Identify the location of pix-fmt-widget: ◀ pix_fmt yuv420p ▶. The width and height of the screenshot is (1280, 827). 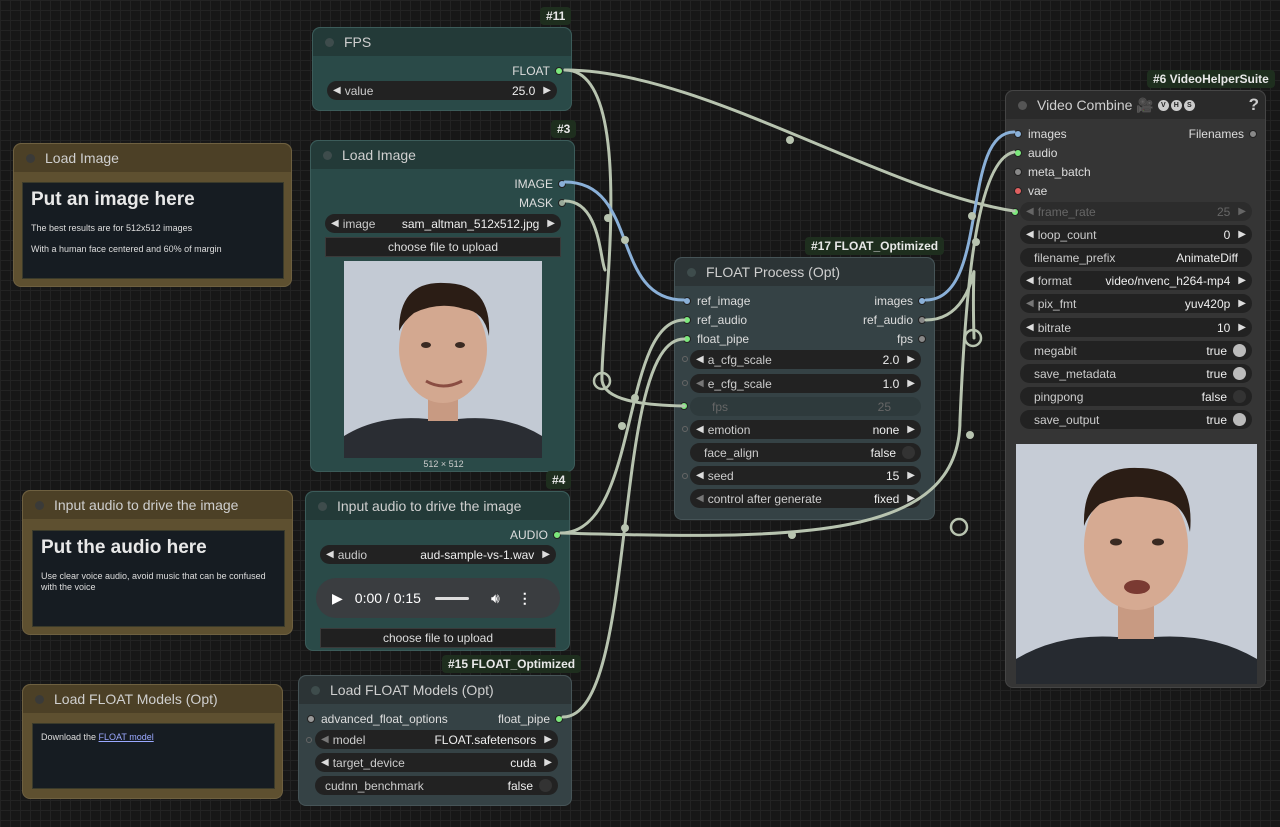
(1136, 303).